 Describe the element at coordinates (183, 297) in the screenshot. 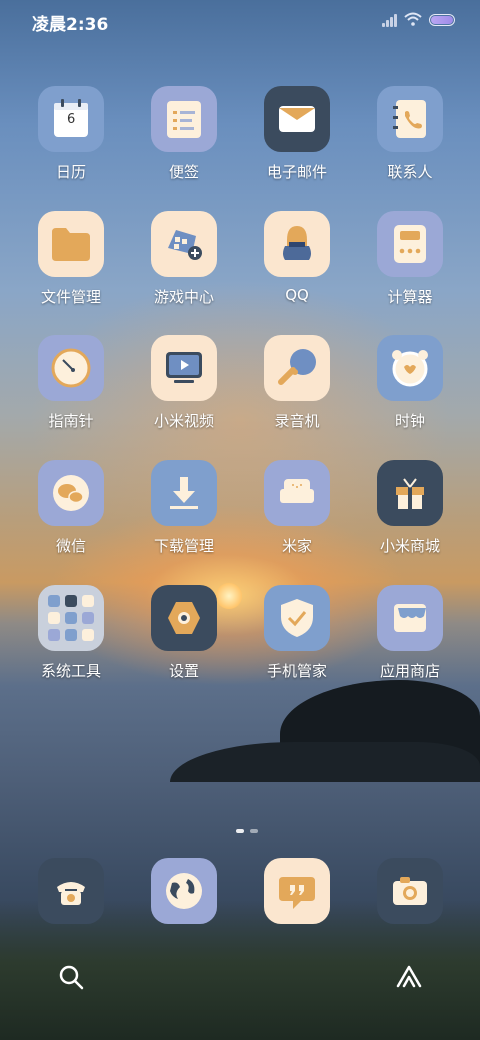

I see `app-label: 游戏中心` at that location.